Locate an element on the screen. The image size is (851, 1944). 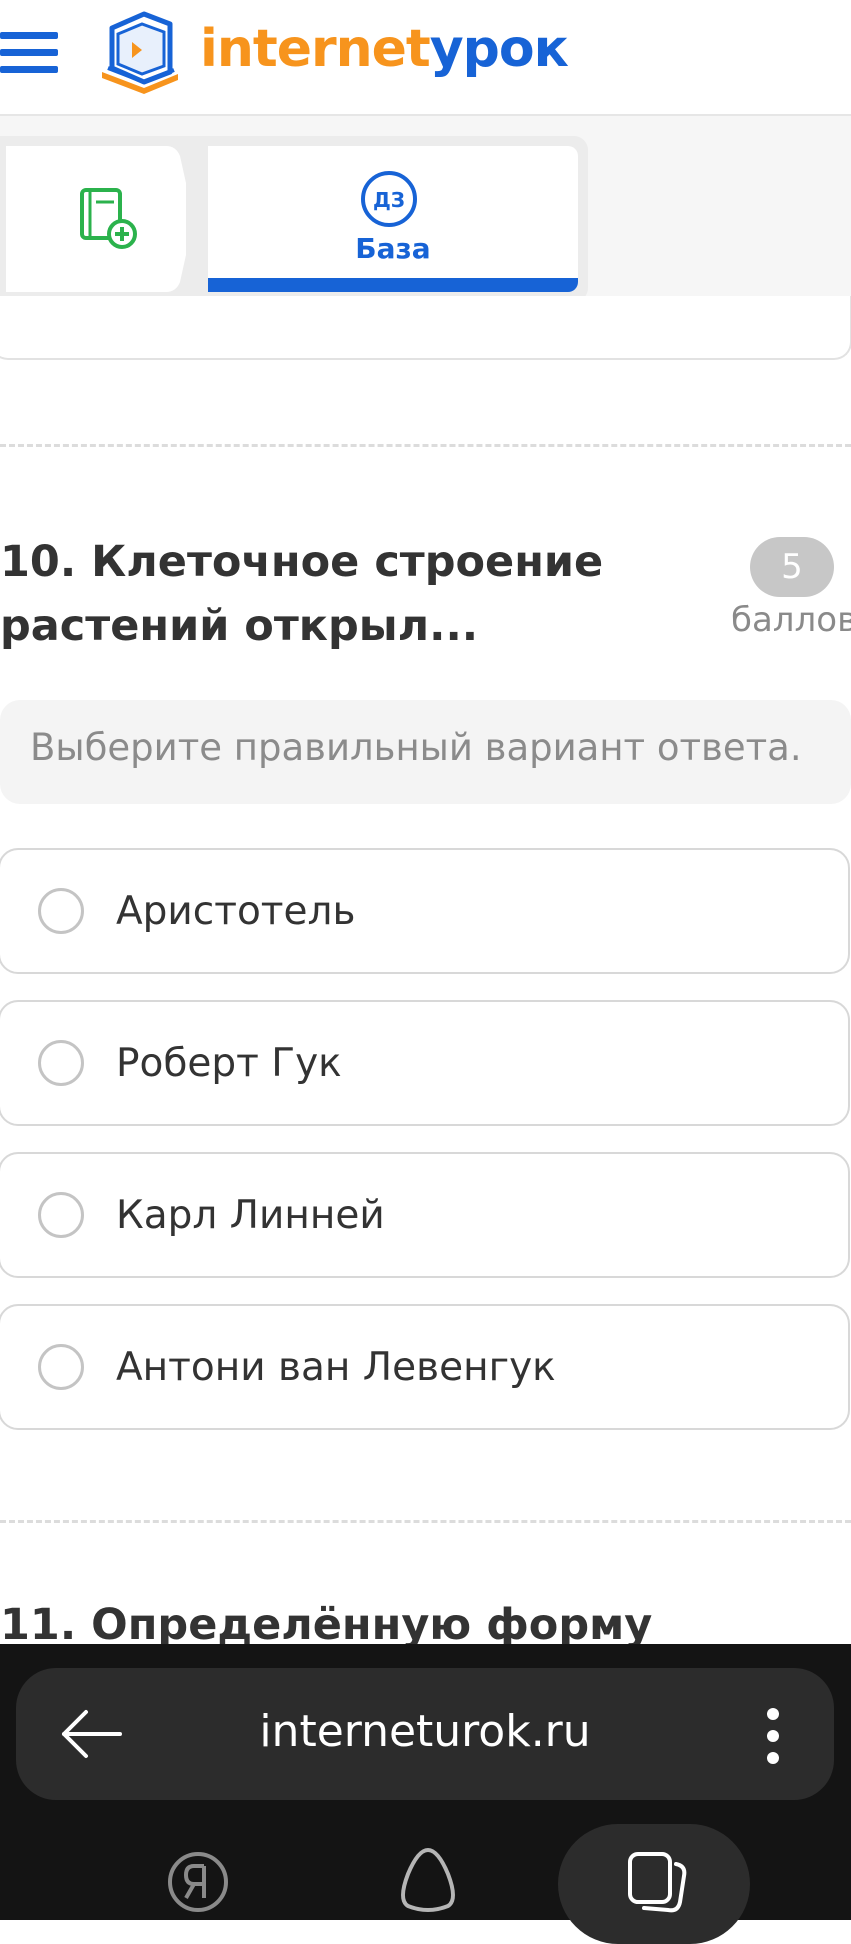
answer-hint-text: Выберите правильный вариант ответа. is located at coordinates (416, 747).